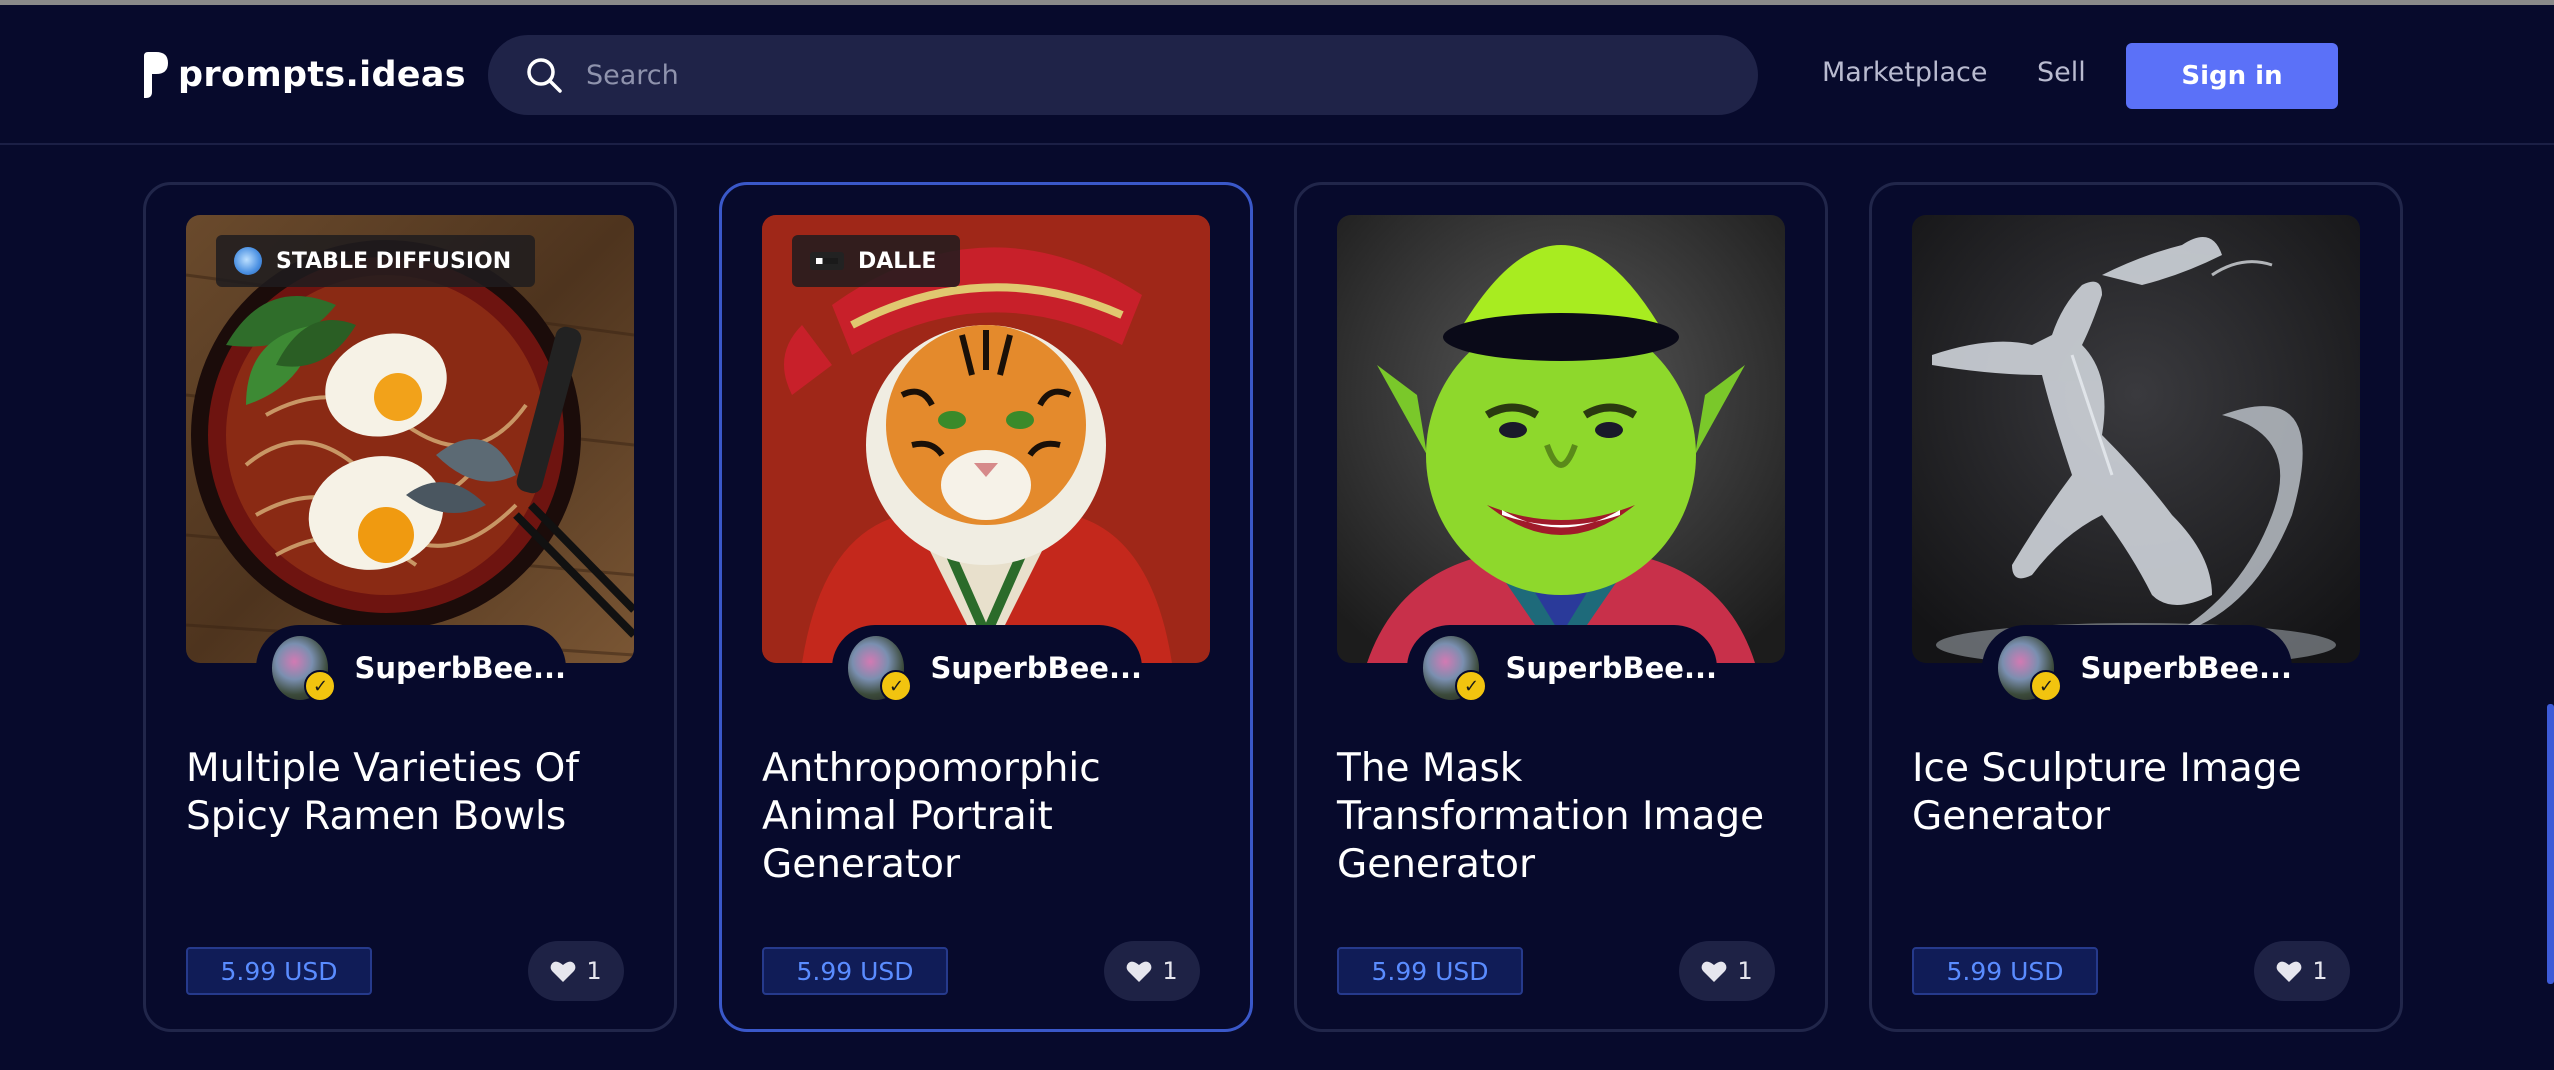  I want to click on stable-diffusion-icon, so click(248, 261).